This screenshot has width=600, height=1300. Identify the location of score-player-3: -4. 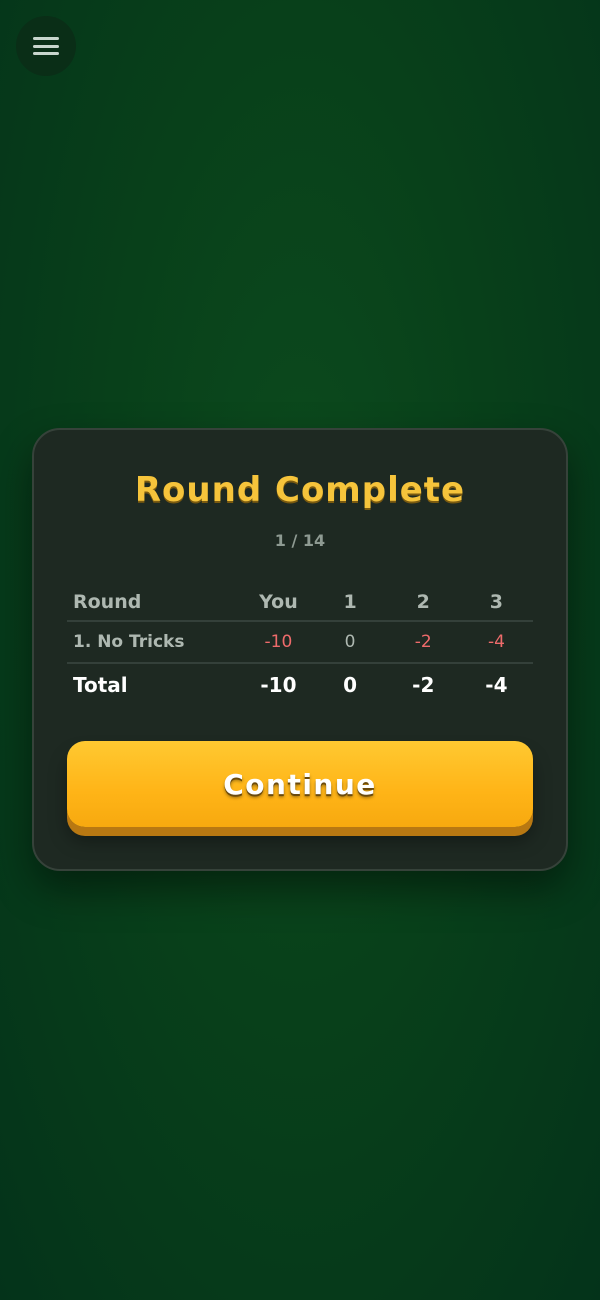
(496, 642).